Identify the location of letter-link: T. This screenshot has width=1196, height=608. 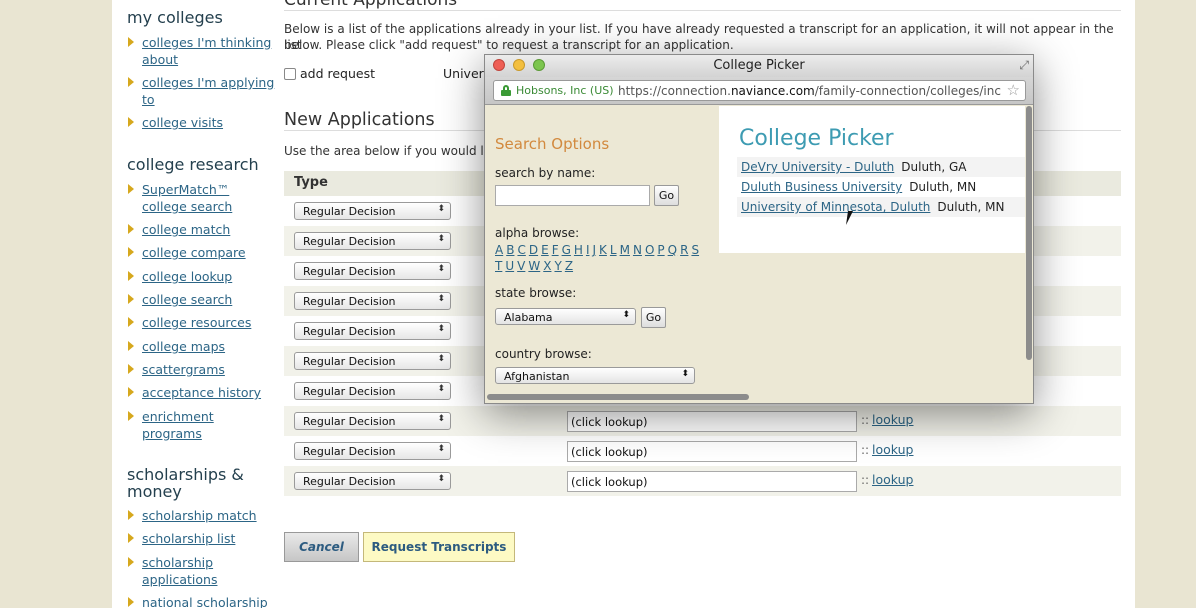
(498, 266).